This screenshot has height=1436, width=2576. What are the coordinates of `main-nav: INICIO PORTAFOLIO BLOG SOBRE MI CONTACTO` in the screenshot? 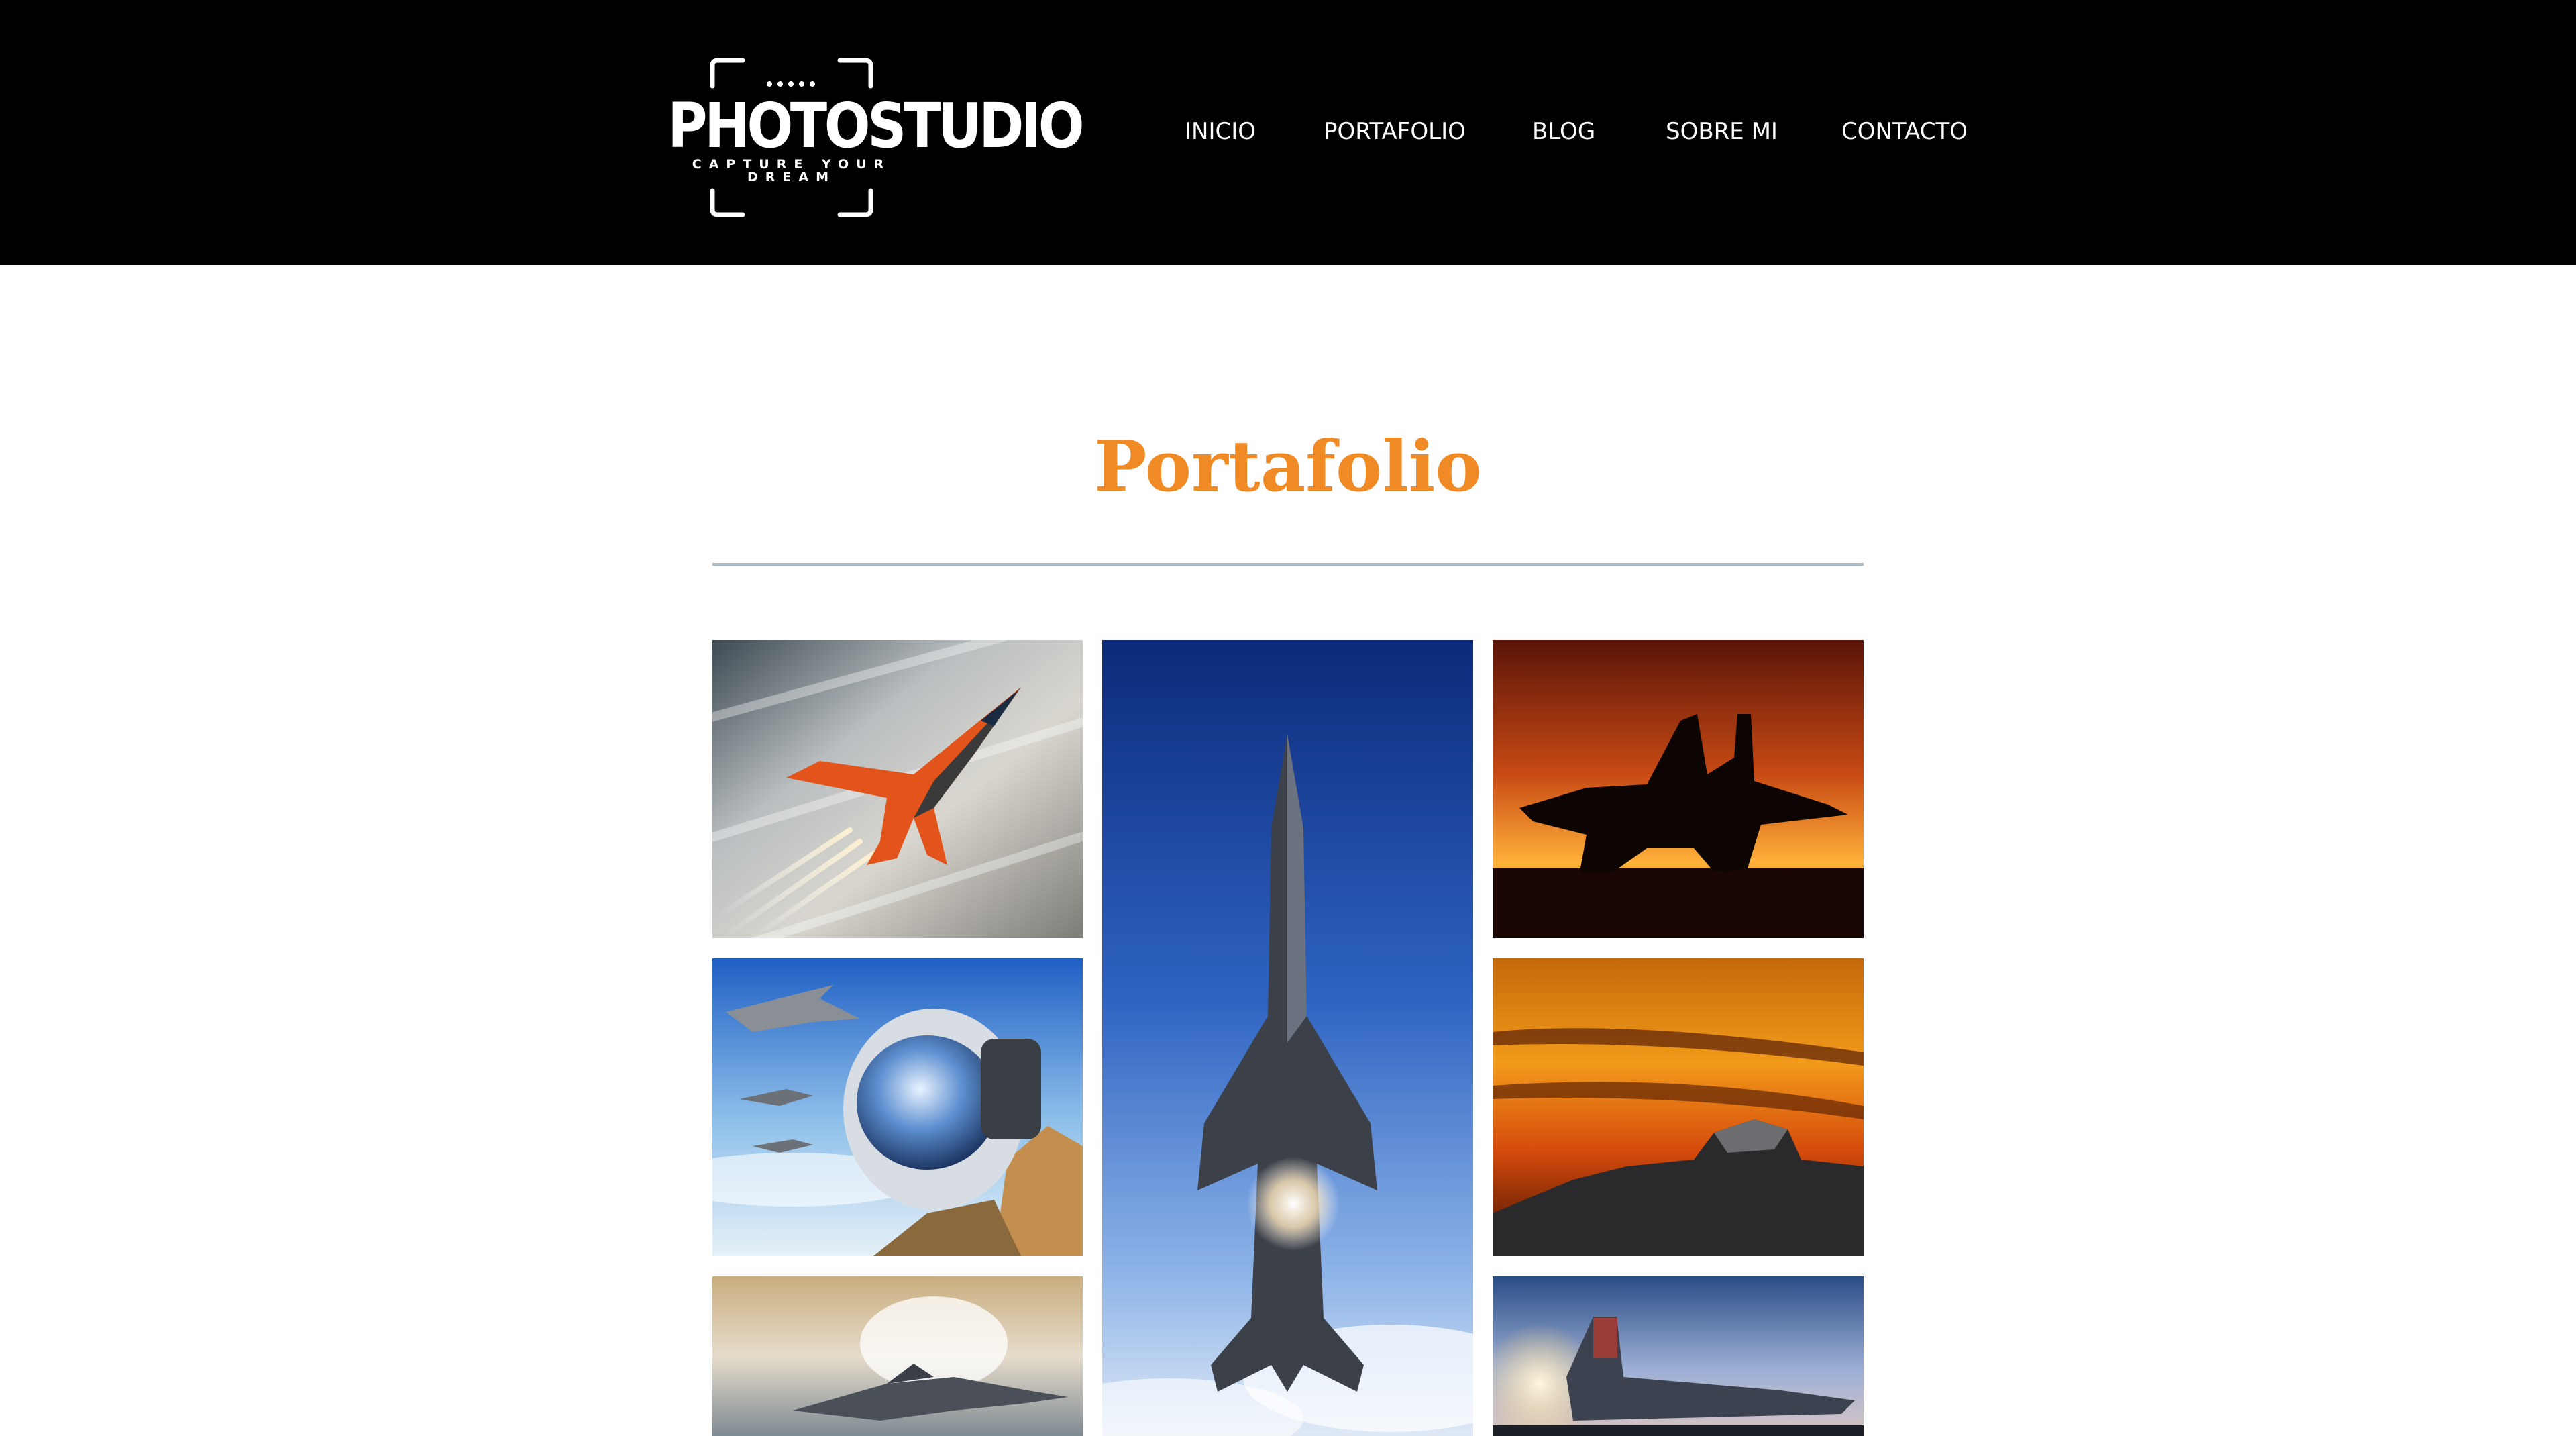 It's located at (1288, 133).